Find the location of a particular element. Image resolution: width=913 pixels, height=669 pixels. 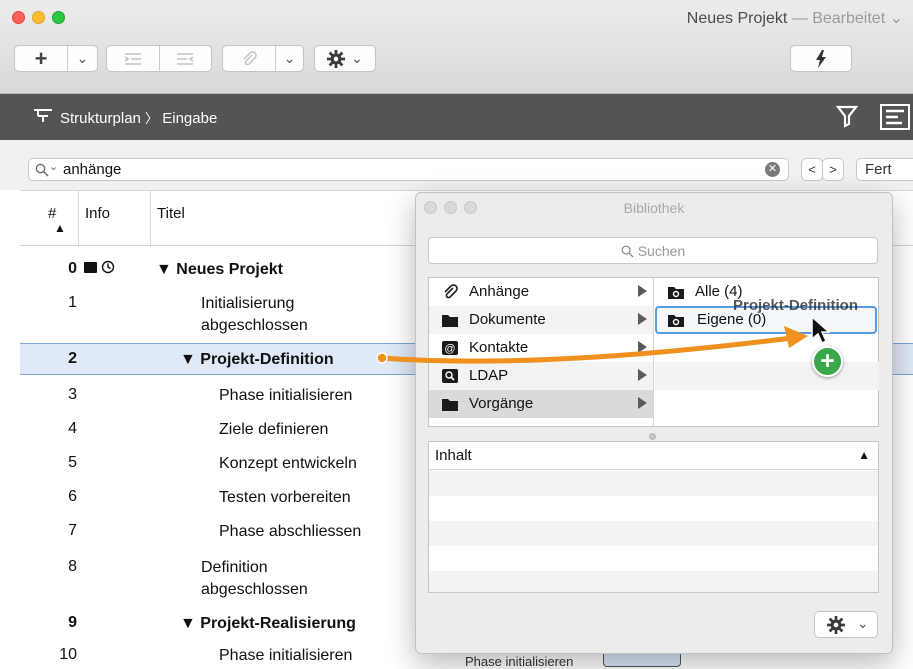

column-header-info: Info is located at coordinates (114, 219).